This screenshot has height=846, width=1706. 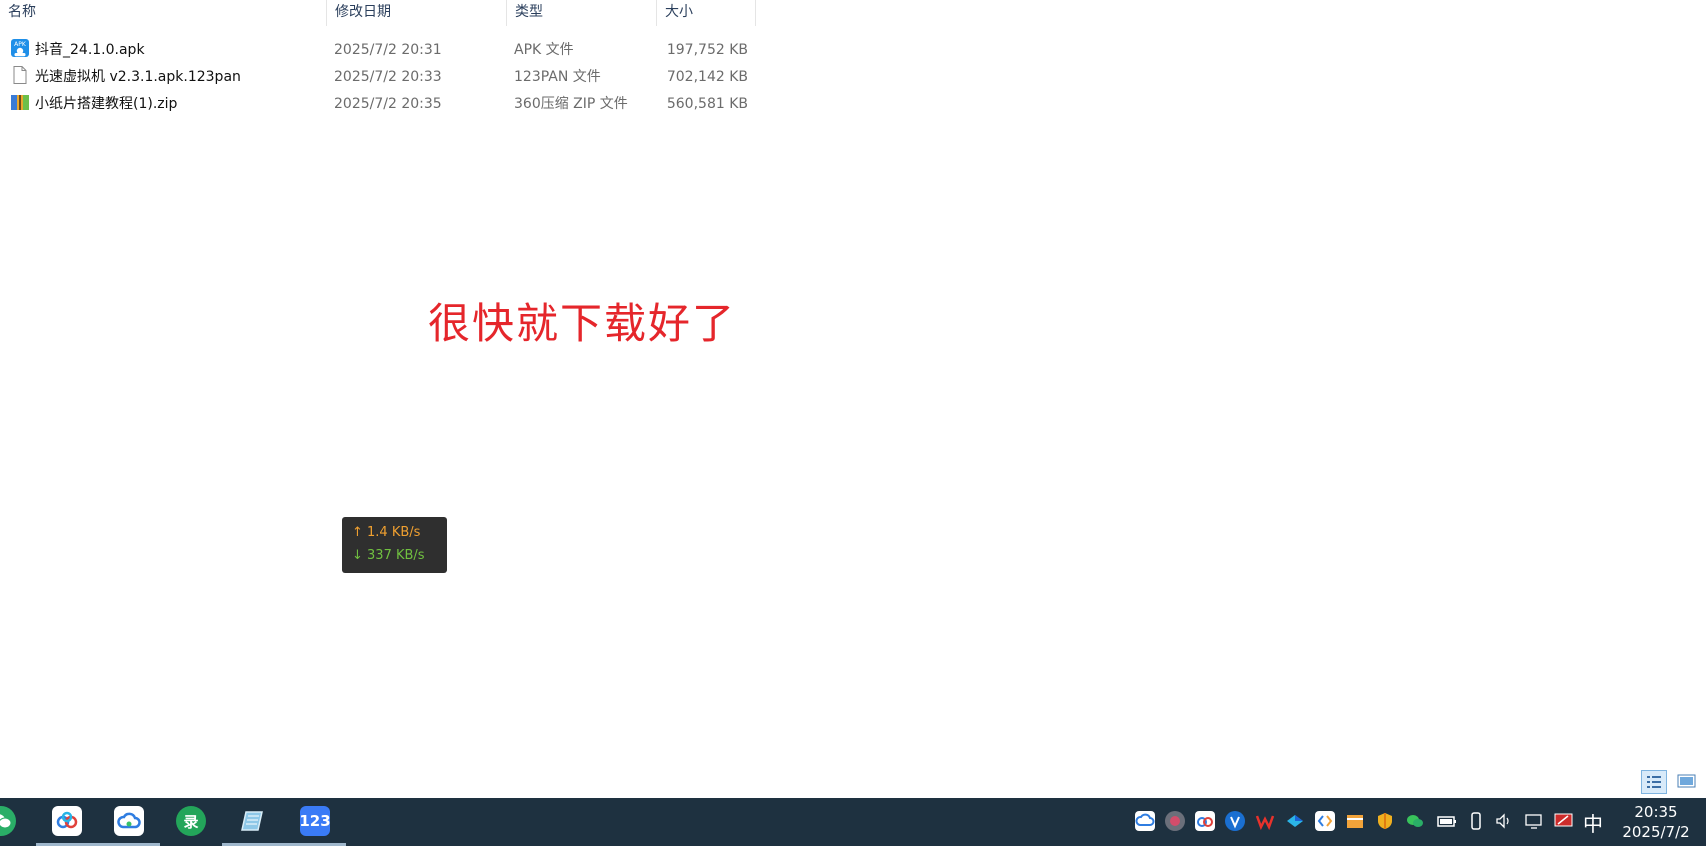 I want to click on cloud-drive-app-button, so click(x=129, y=822).